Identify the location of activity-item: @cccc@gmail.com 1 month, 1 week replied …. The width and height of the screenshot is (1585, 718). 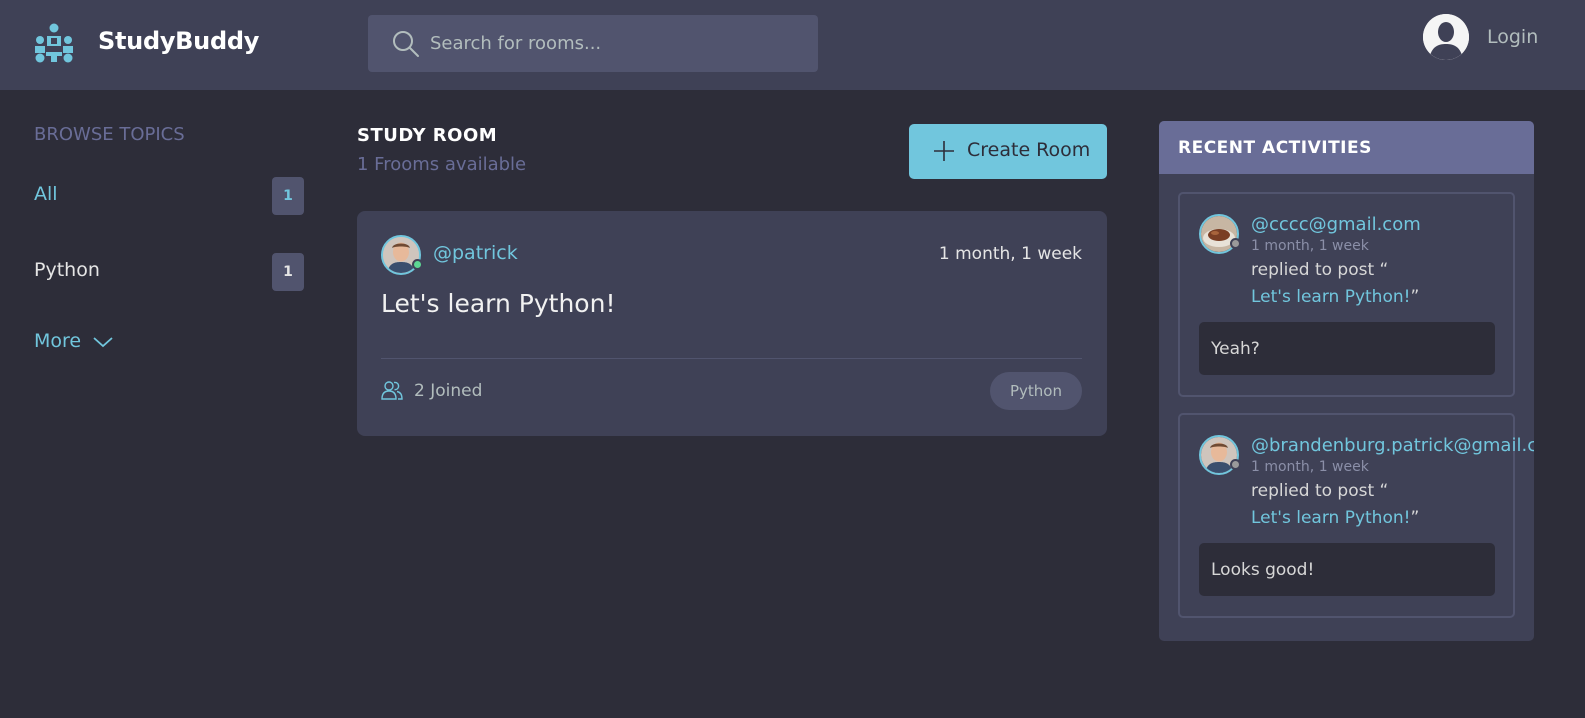
(1346, 294).